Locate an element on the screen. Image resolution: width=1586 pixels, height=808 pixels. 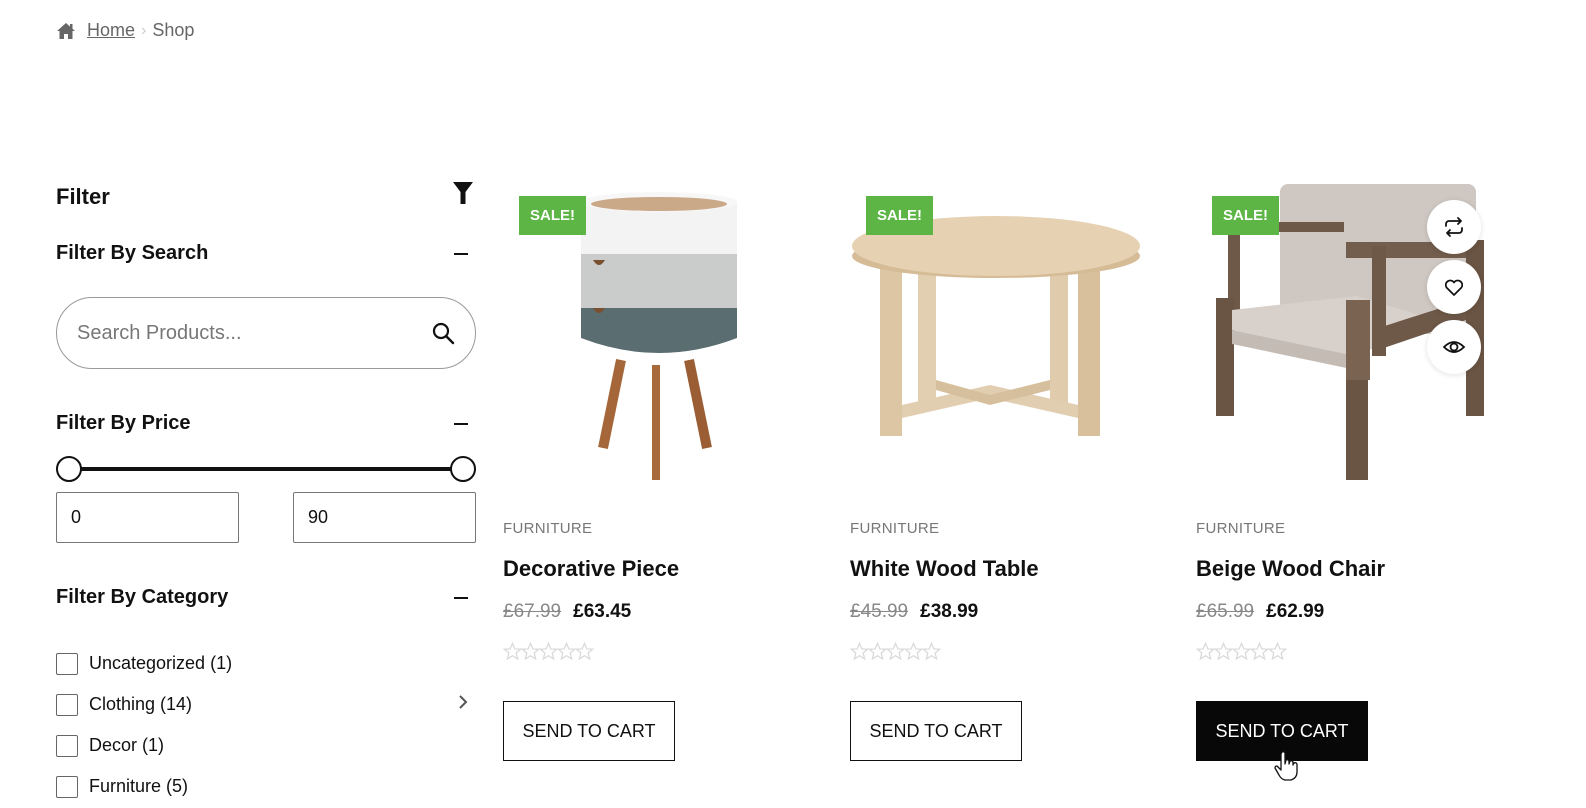
price-range-slider is located at coordinates (266, 469).